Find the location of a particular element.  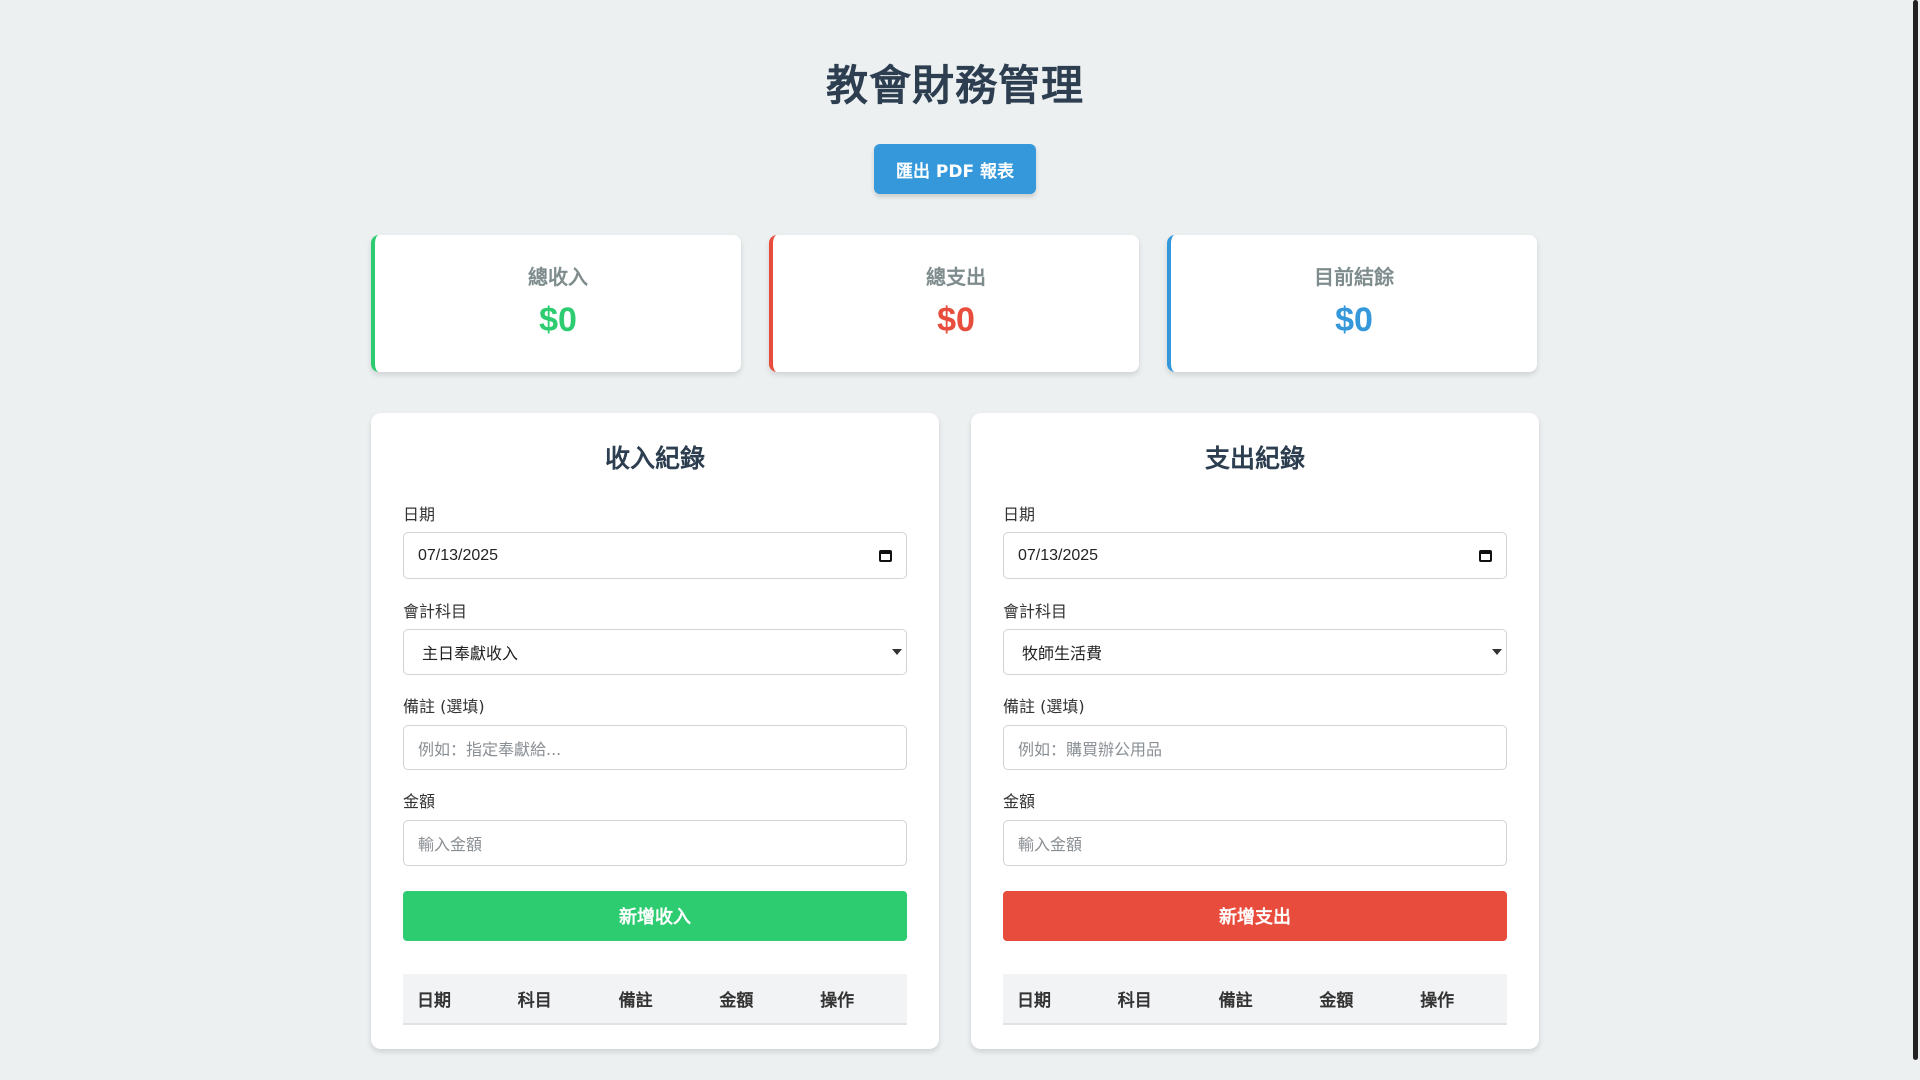

summary-card-income: 總收入 $0 is located at coordinates (556, 303).